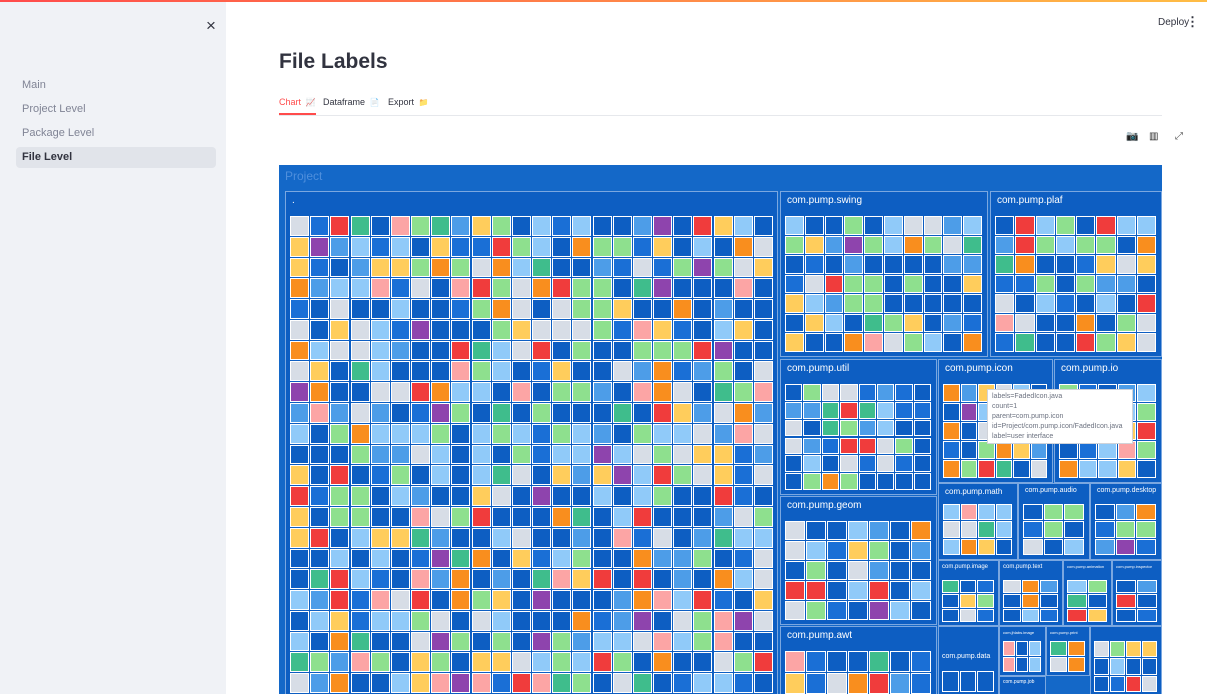 This screenshot has width=1207, height=694. I want to click on tab-dataframe: Dataframe 📄, so click(351, 103).